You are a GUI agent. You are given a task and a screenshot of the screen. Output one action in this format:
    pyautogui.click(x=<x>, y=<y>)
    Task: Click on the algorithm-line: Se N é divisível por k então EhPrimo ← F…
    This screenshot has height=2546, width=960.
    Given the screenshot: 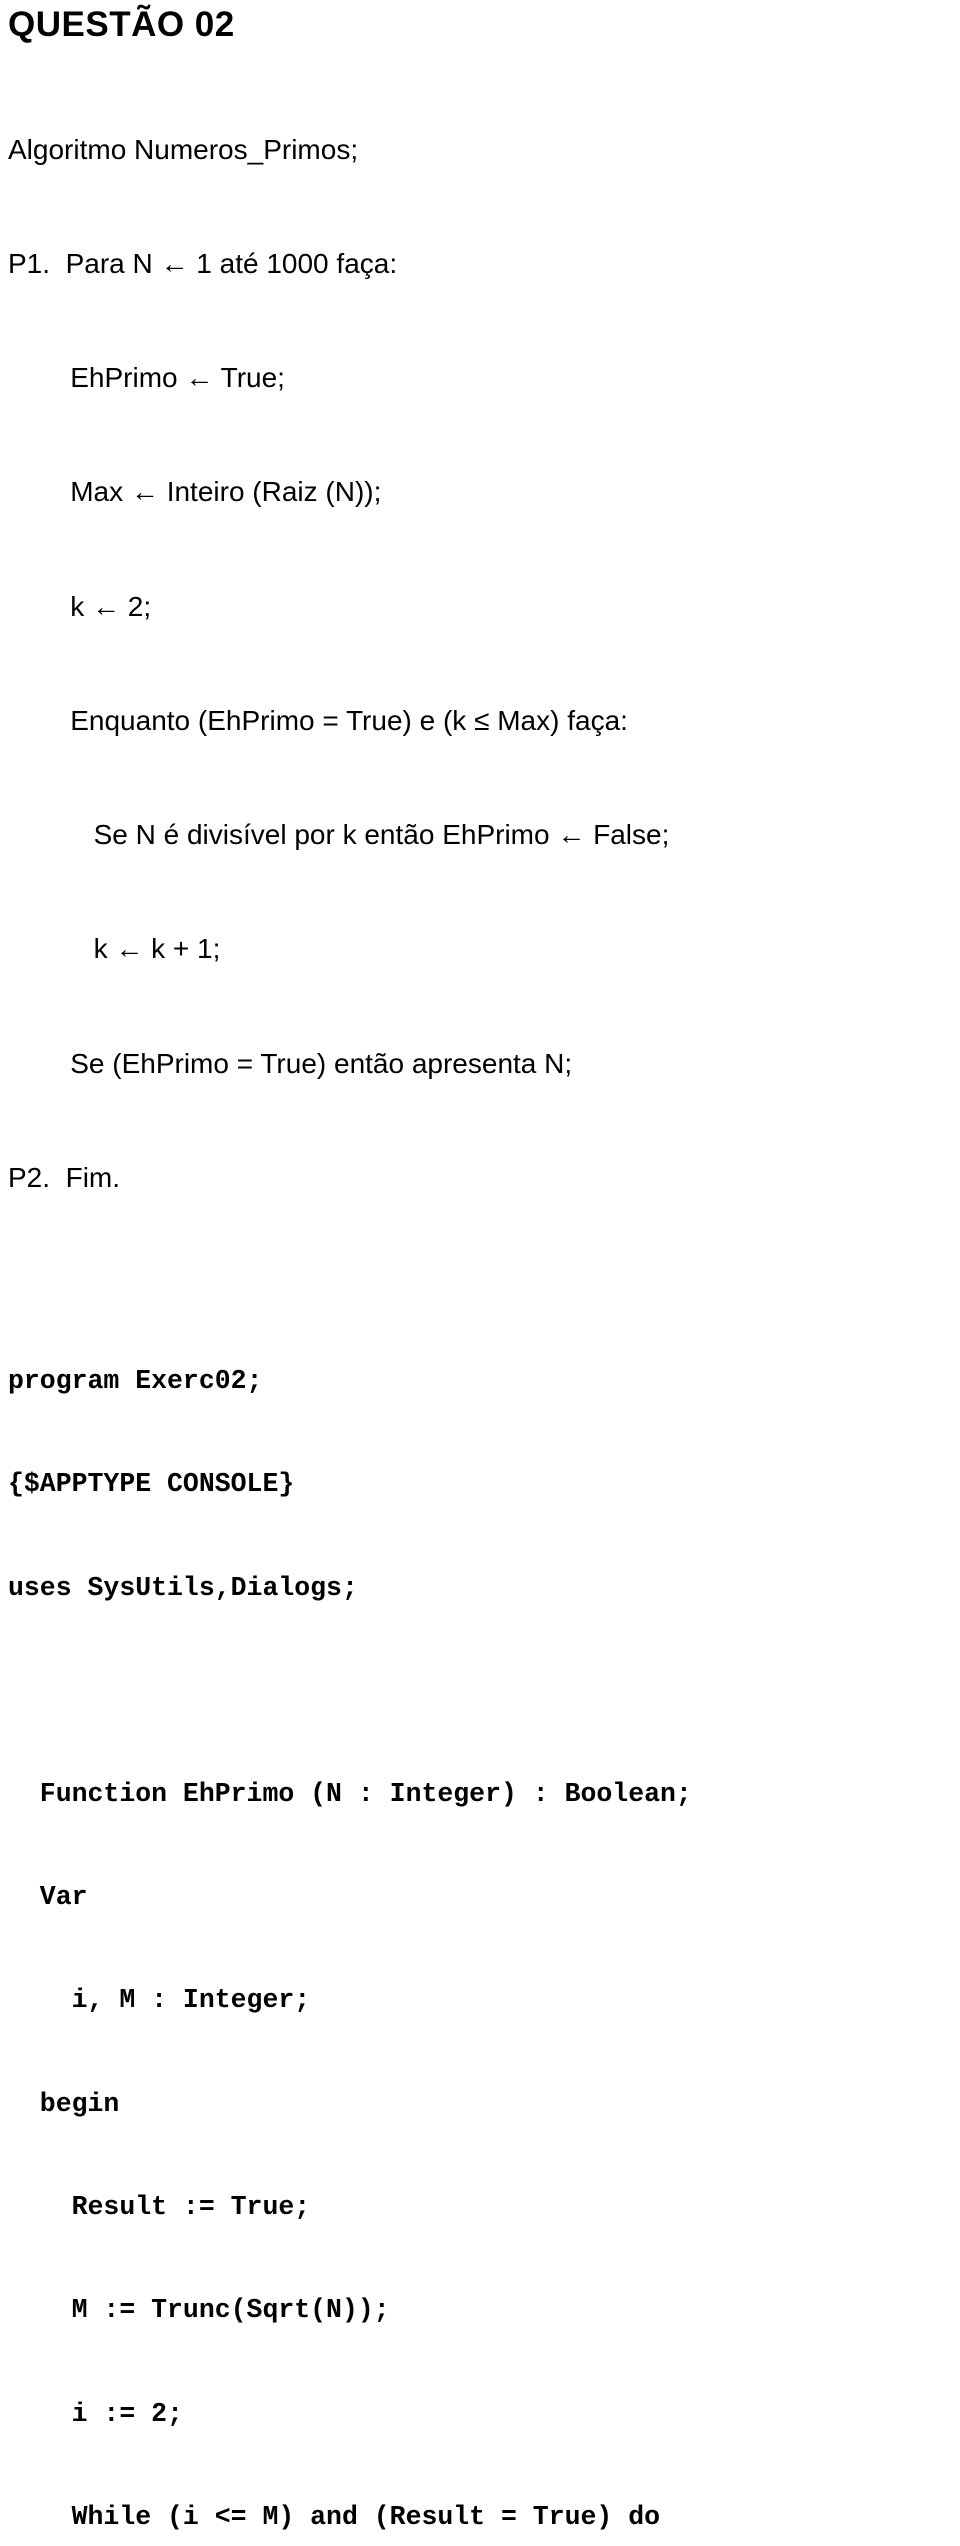 What is the action you would take?
    pyautogui.click(x=339, y=835)
    